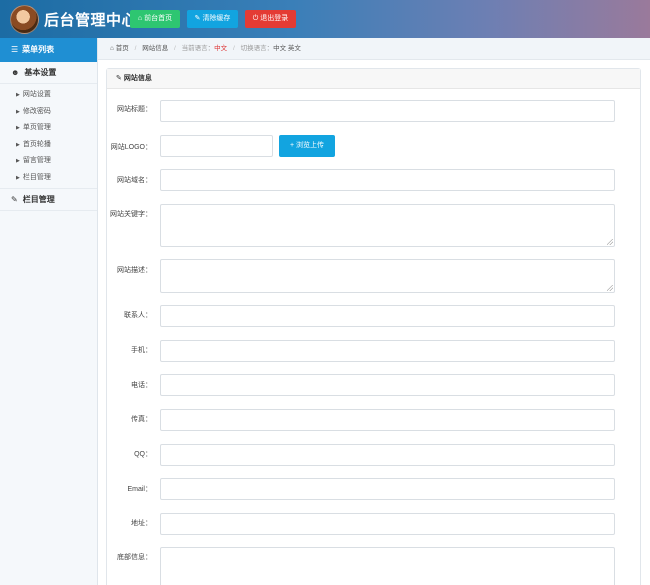 The width and height of the screenshot is (650, 585). What do you see at coordinates (141, 523) in the screenshot?
I see `address-label: 地址：` at bounding box center [141, 523].